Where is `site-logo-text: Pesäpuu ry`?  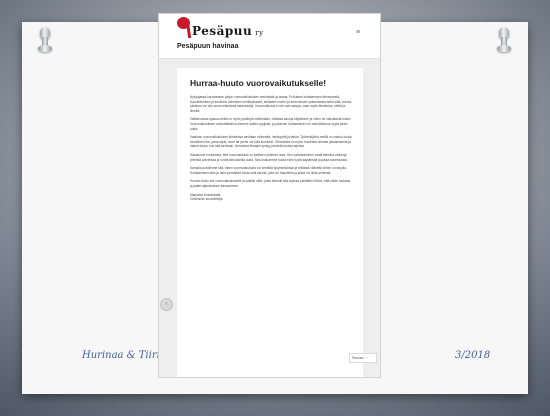 site-logo-text: Pesäpuu ry is located at coordinates (228, 31).